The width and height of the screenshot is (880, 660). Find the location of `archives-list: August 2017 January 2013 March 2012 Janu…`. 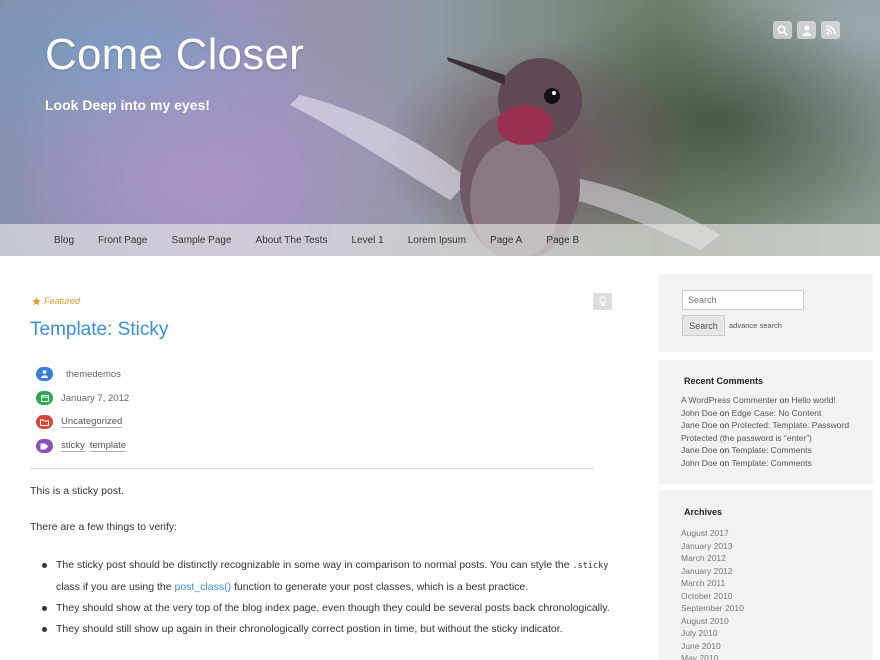

archives-list: August 2017 January 2013 March 2012 Janu… is located at coordinates (712, 593).